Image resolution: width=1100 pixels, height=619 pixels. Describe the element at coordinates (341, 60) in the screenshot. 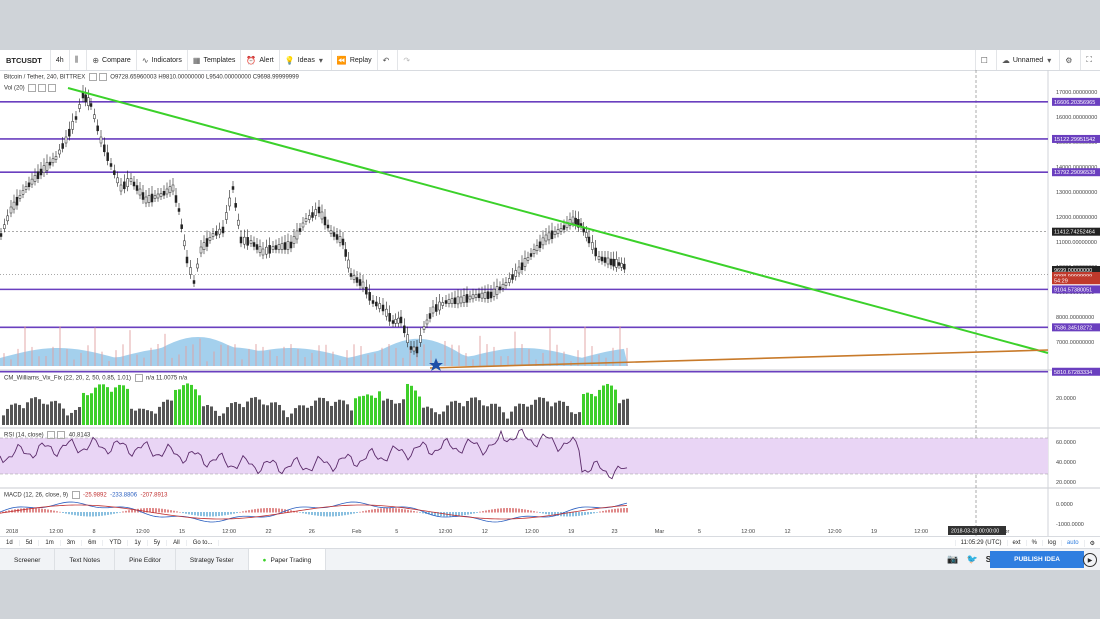

I see `replay-icon: ⏪` at that location.